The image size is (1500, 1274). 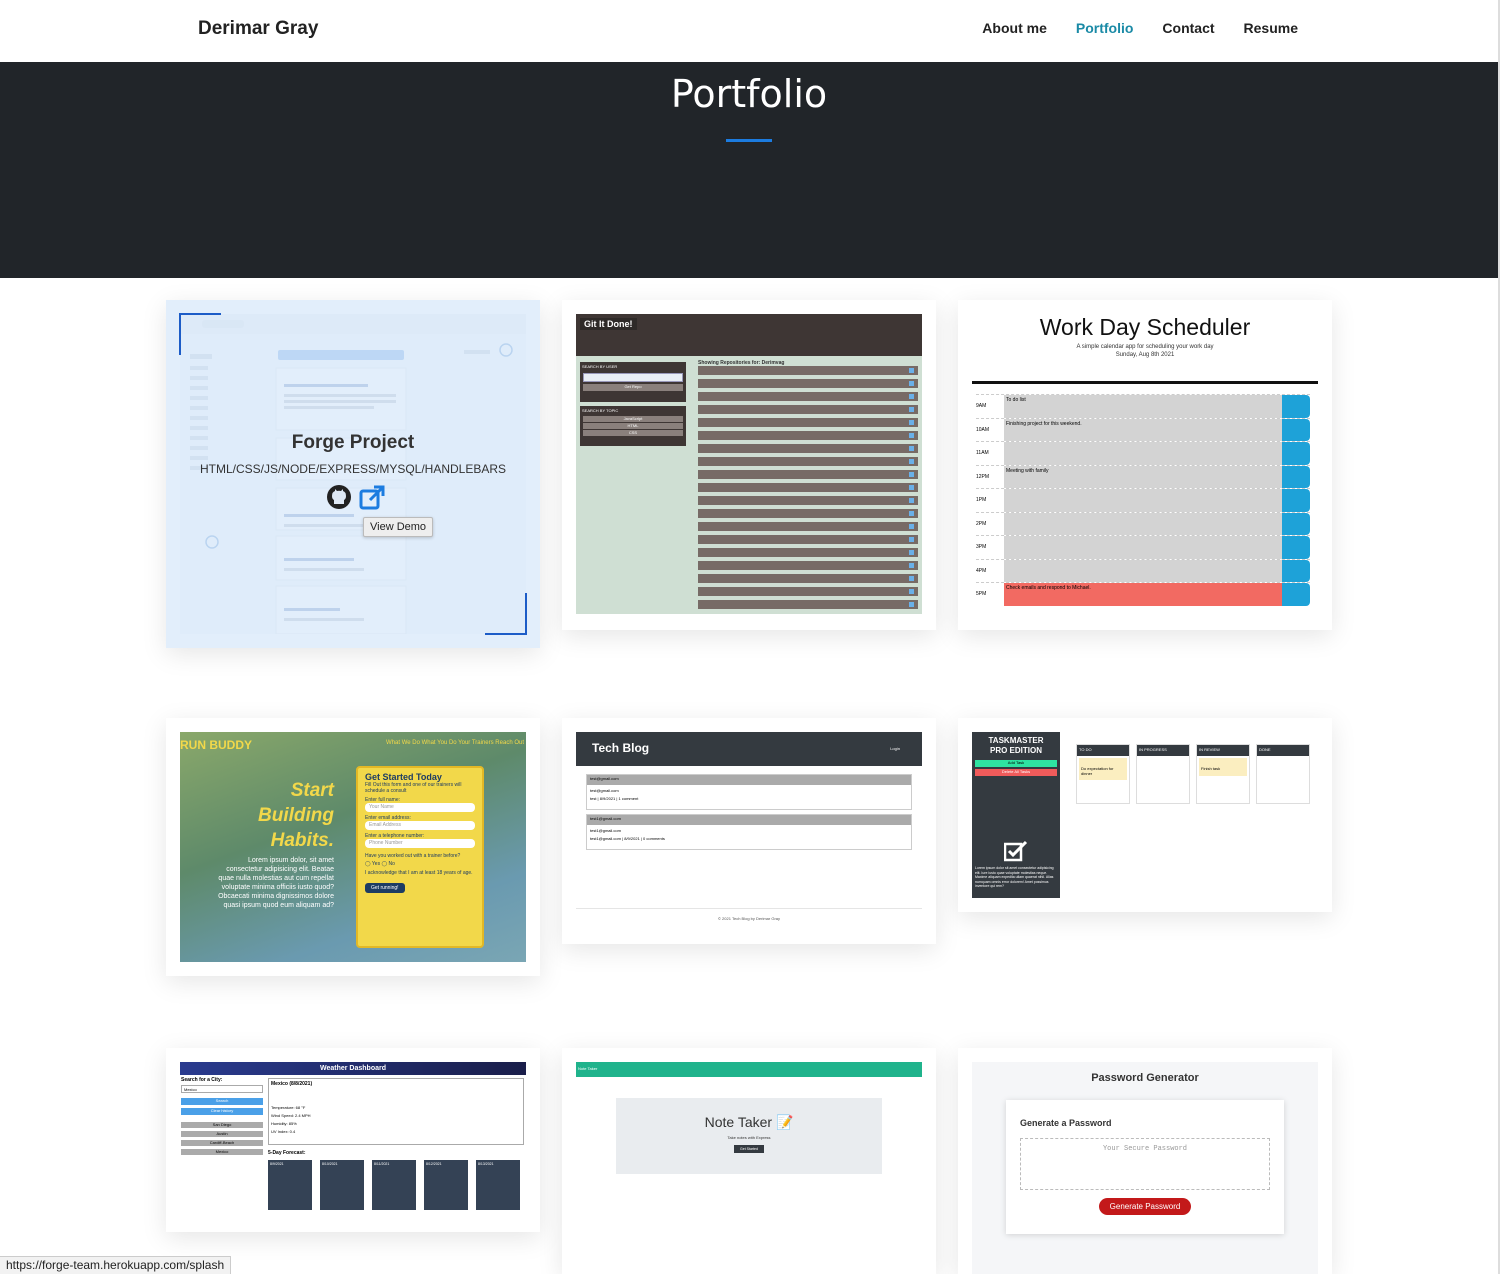 I want to click on delete-tasks-button: Delete All Tasks, so click(x=1016, y=772).